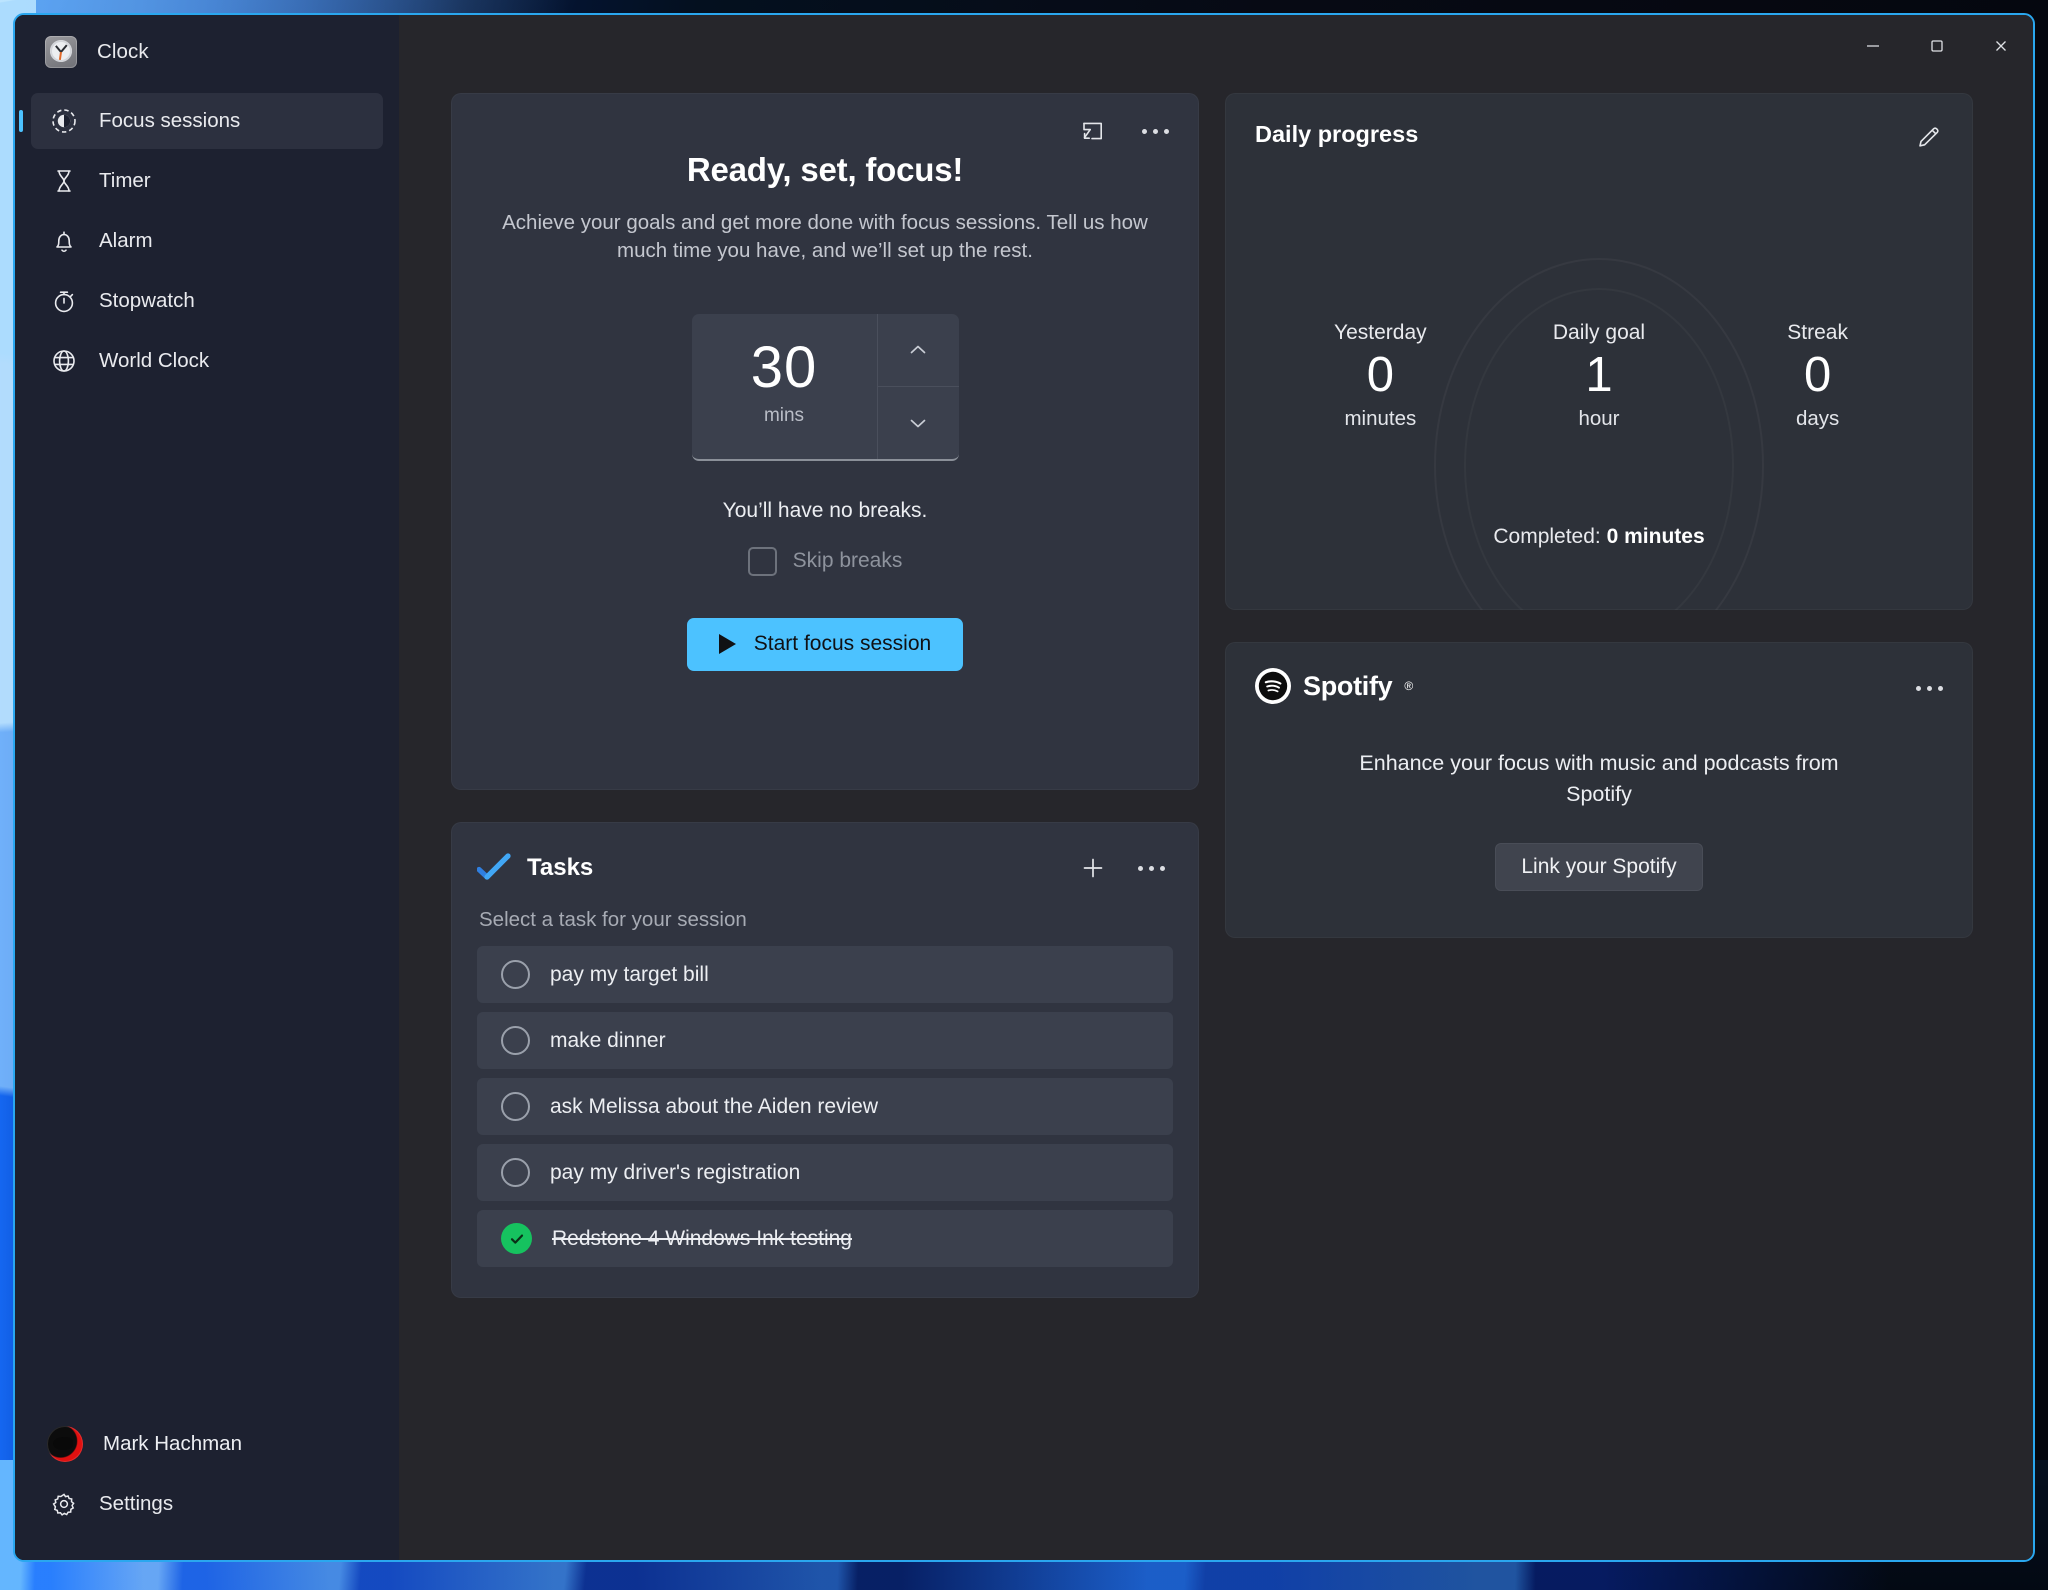 This screenshot has width=2048, height=1590. Describe the element at coordinates (629, 974) in the screenshot. I see `task-label: pay my target bill` at that location.